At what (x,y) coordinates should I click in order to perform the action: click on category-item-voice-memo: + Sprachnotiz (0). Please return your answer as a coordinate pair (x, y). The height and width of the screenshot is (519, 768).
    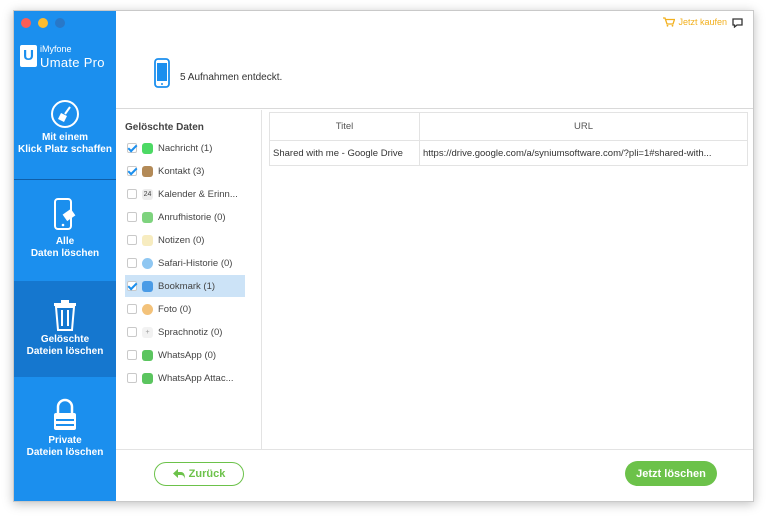
    Looking at the image, I should click on (185, 332).